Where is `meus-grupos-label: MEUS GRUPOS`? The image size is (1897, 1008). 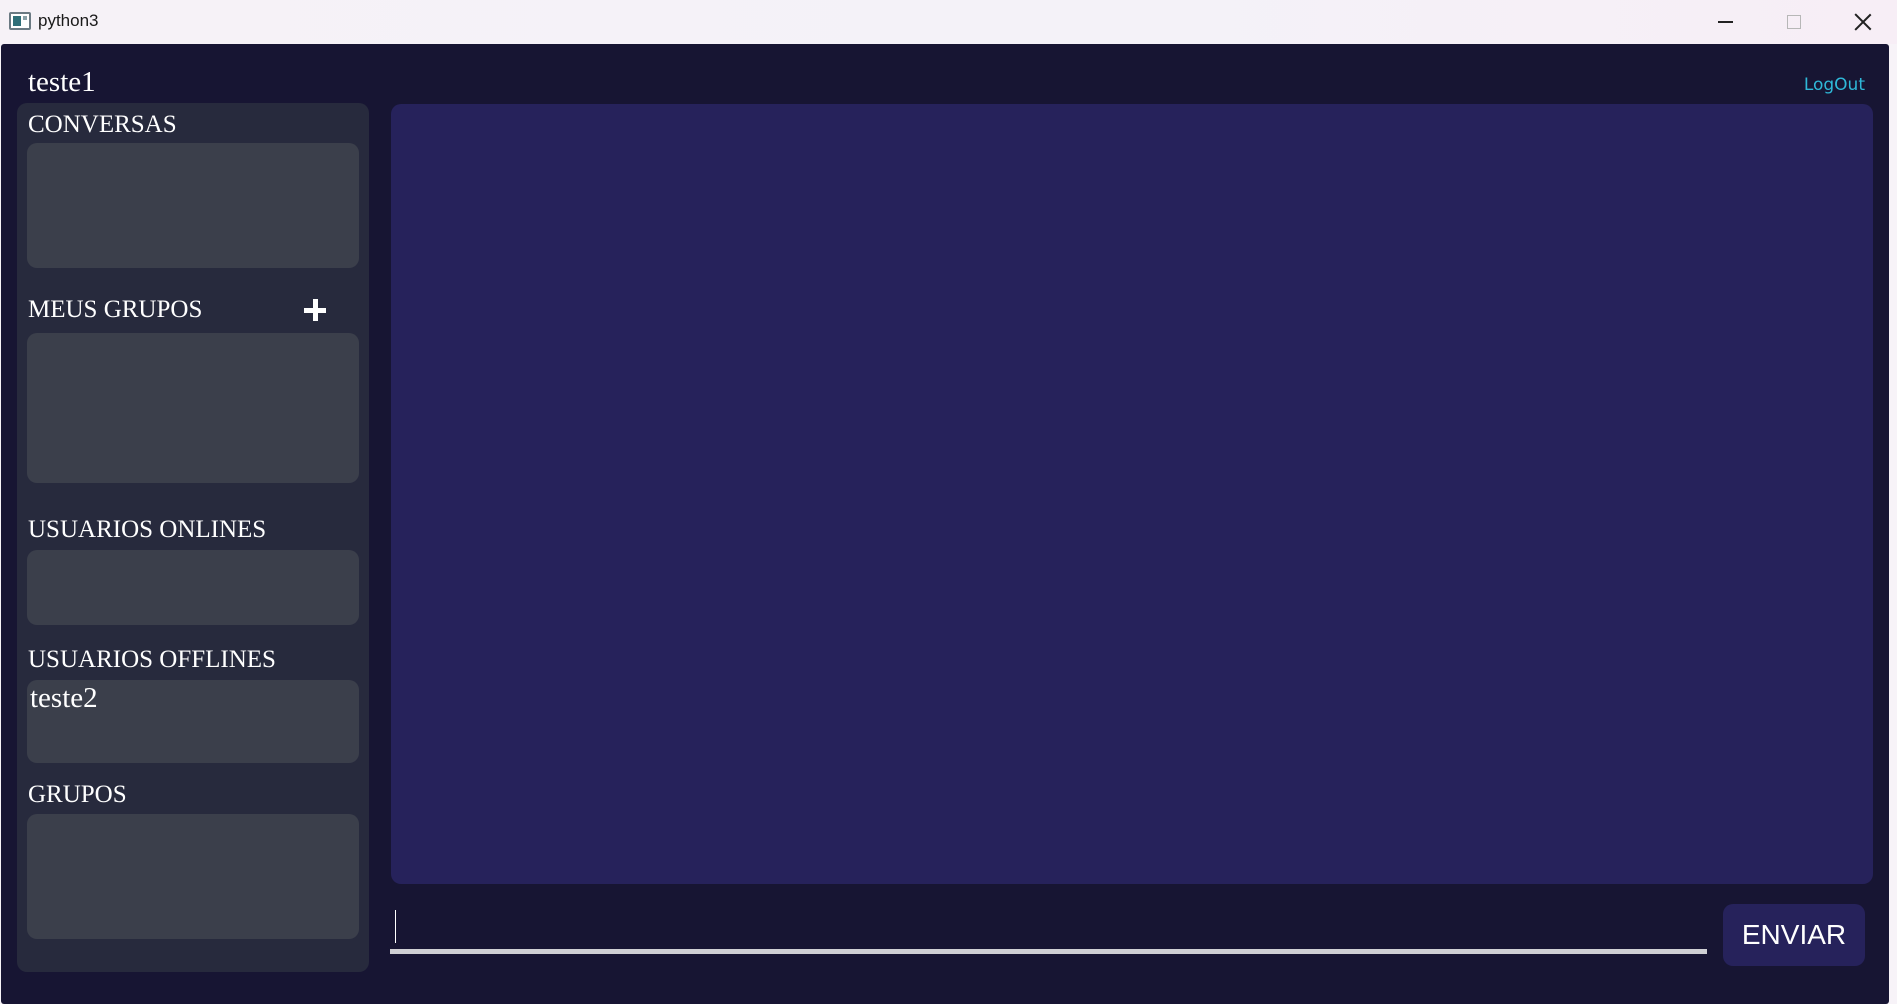
meus-grupos-label: MEUS GRUPOS is located at coordinates (115, 309).